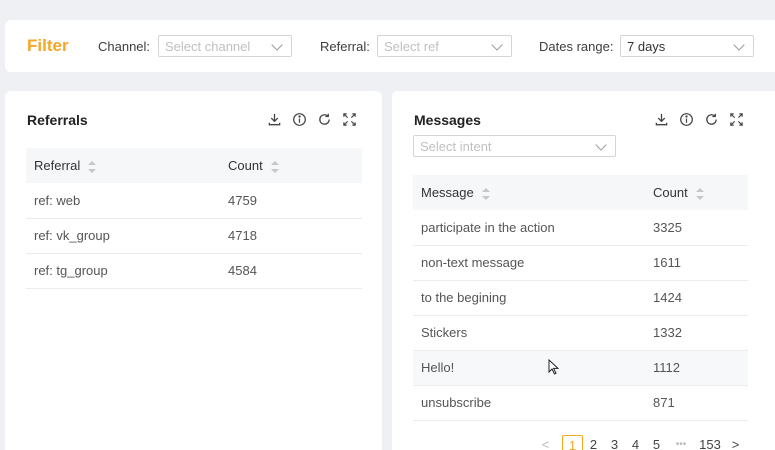  Describe the element at coordinates (345, 46) in the screenshot. I see `referral-label: Referral:` at that location.